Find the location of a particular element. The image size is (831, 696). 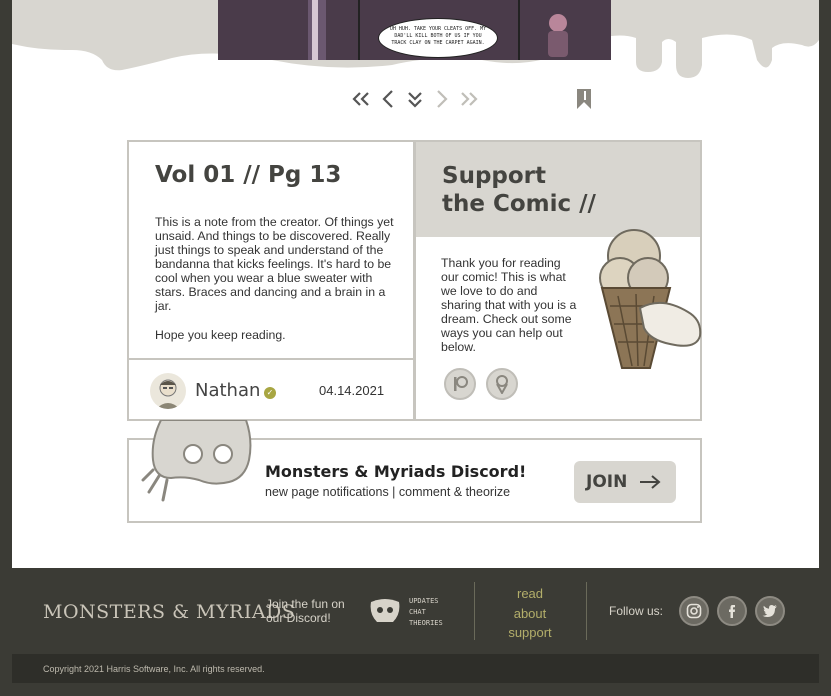

join-discord-button: JOIN is located at coordinates (625, 482).